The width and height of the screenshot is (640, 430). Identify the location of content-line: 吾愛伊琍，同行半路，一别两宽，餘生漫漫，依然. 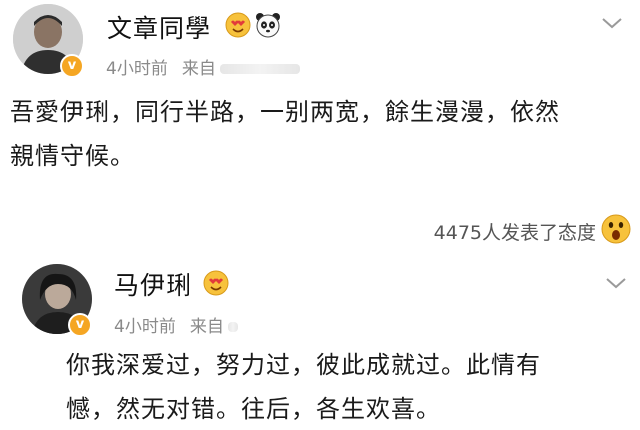
(285, 112).